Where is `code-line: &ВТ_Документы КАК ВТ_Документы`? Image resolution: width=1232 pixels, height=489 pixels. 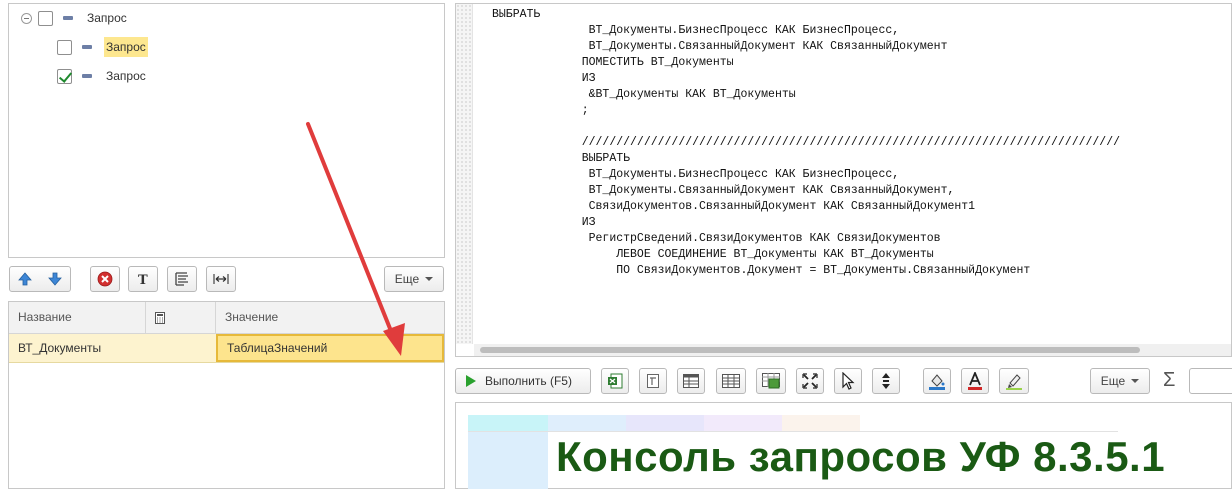
code-line: &ВТ_Документы КАК ВТ_Документы is located at coordinates (806, 95).